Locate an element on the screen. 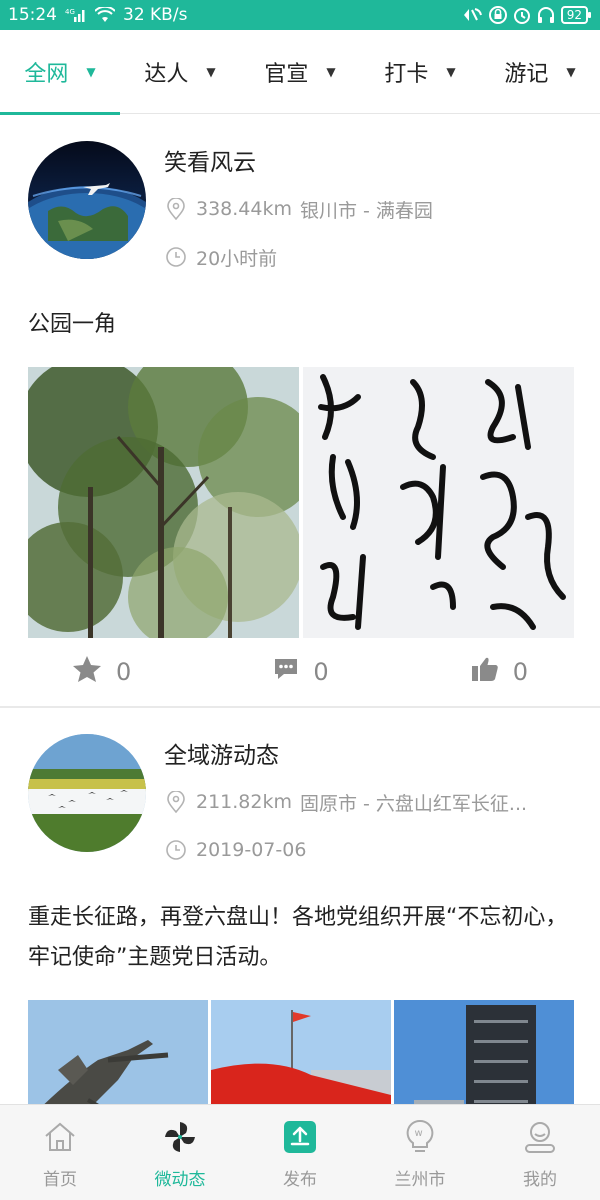  tab-label: 官宣 is located at coordinates (286, 74).